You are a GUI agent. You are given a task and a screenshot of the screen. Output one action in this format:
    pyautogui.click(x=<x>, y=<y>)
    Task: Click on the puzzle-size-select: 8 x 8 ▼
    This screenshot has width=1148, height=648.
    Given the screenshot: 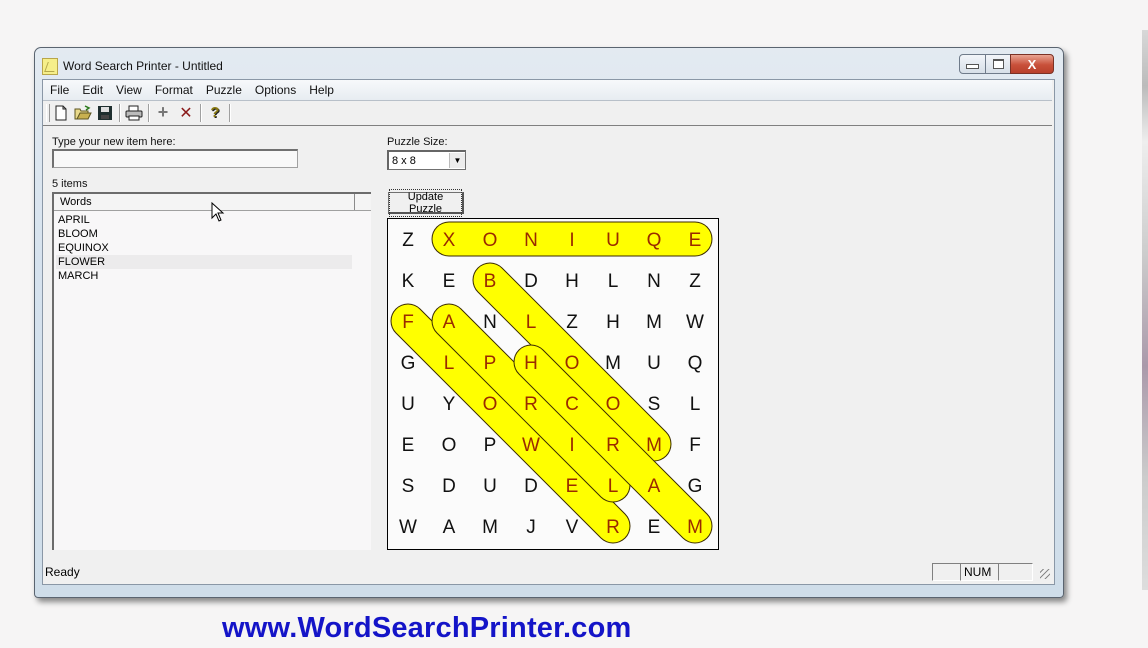 What is the action you would take?
    pyautogui.click(x=426, y=160)
    